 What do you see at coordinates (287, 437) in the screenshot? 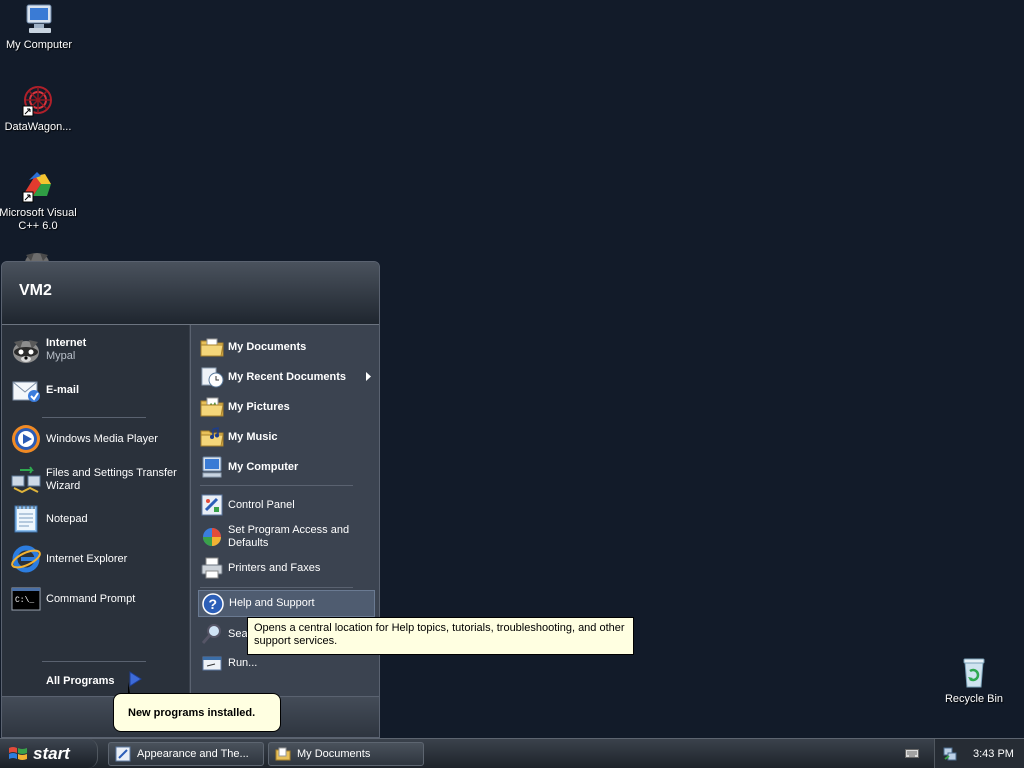
I see `place-my-music: My Music` at bounding box center [287, 437].